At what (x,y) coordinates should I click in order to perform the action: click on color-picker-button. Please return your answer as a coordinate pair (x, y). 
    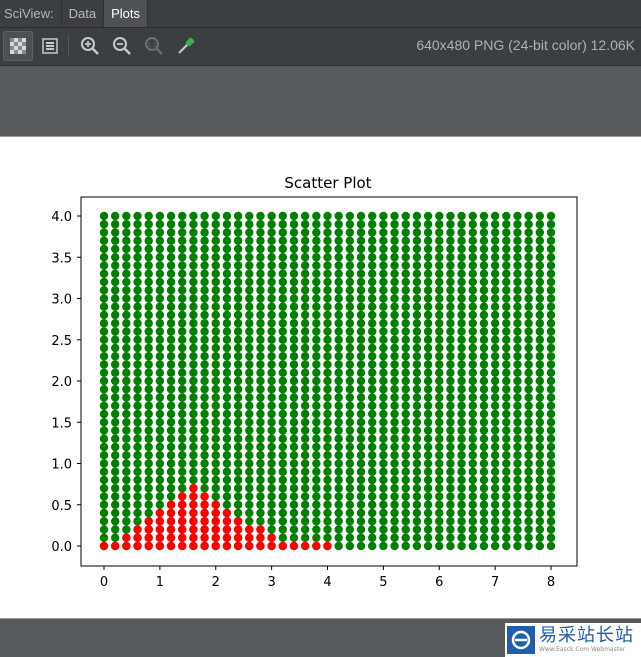
    Looking at the image, I should click on (186, 46).